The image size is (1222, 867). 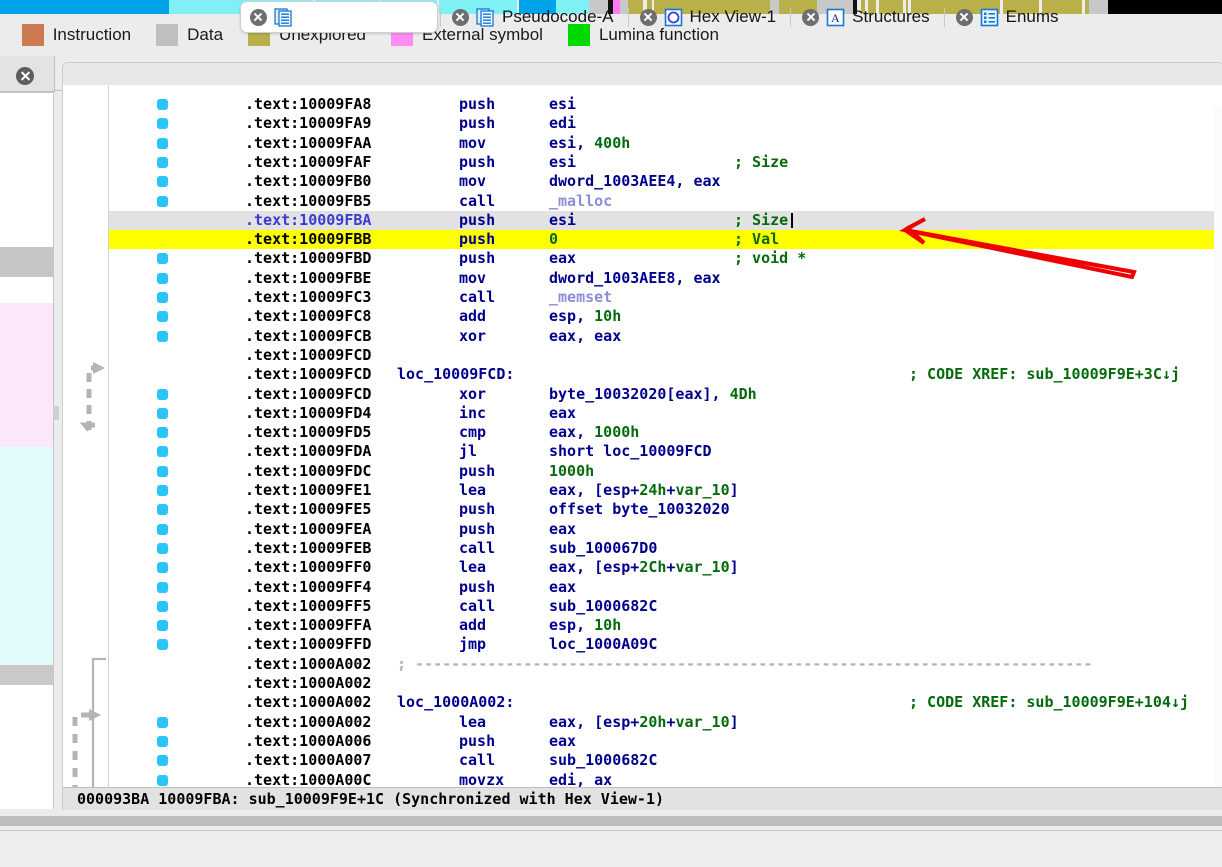 What do you see at coordinates (665, 587) in the screenshot?
I see `code-line: .text:10009FF4 push eax` at bounding box center [665, 587].